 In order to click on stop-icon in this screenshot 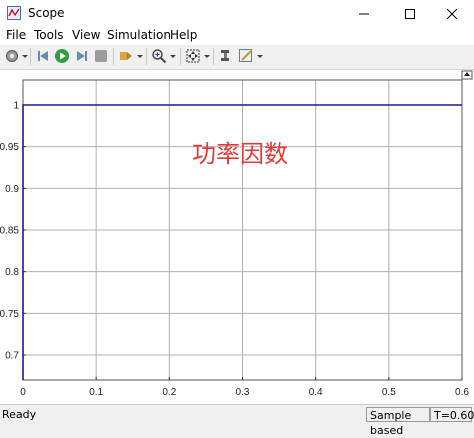, I will do `click(101, 56)`.